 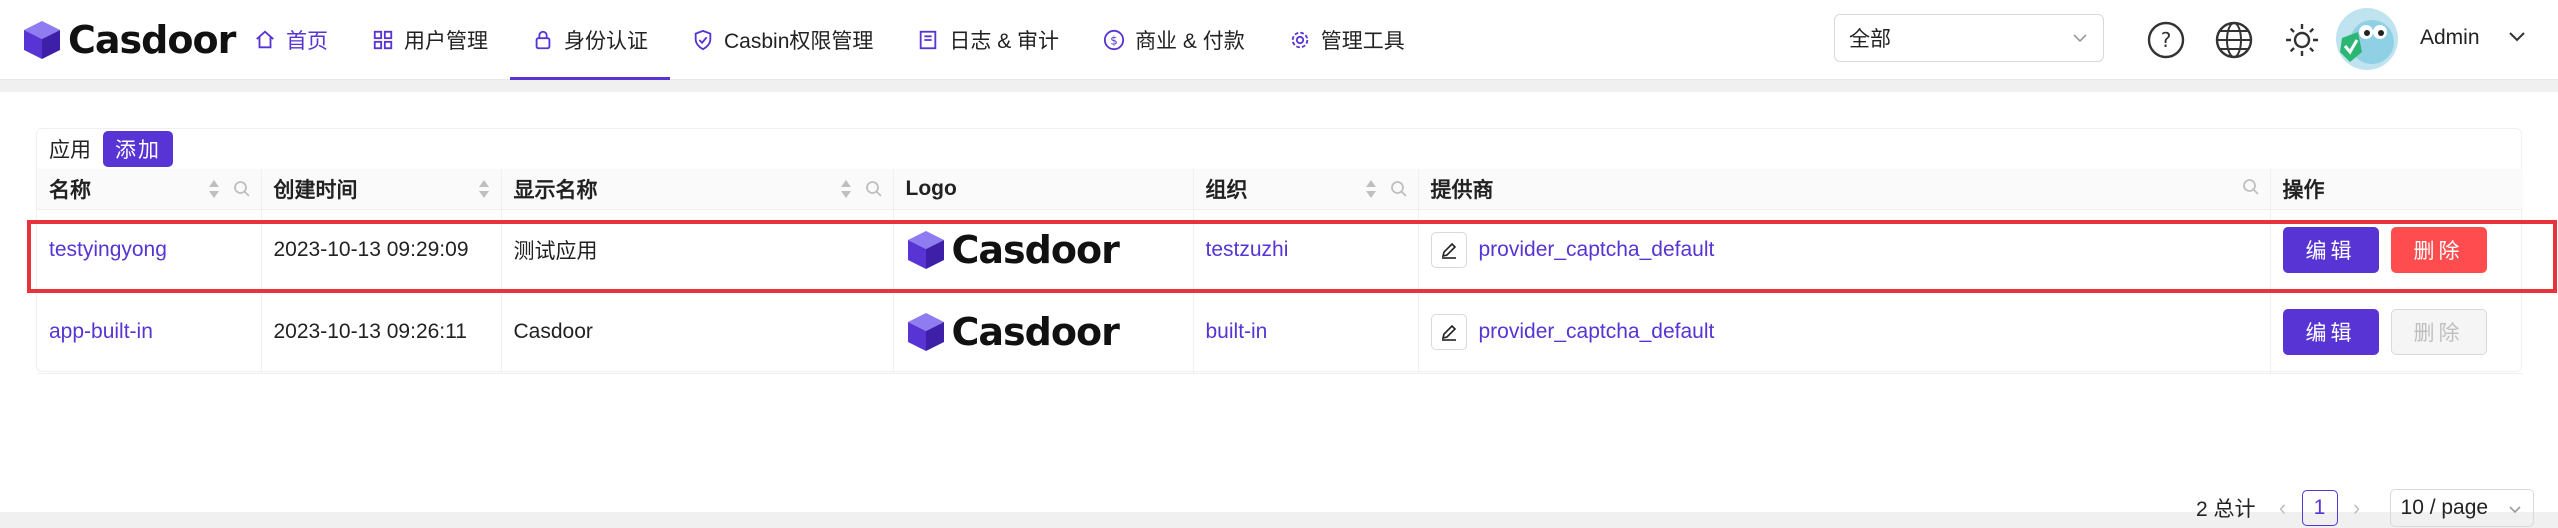 I want to click on page-size-value: 10 / page, so click(x=2444, y=507).